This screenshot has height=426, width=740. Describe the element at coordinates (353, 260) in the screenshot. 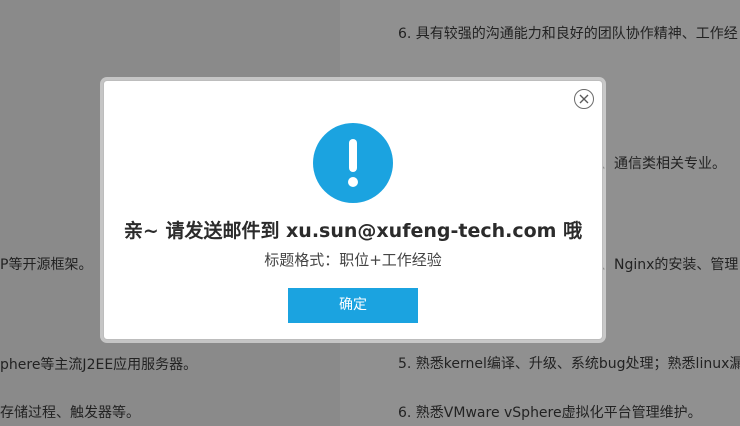

I see `dialog-subtitle: 标题格式：职位+工作经验` at that location.